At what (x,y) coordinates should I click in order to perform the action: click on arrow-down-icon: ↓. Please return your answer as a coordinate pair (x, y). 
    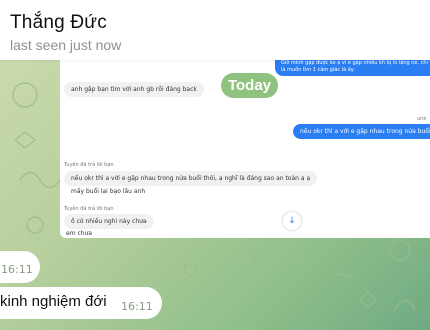
    Looking at the image, I should click on (292, 221).